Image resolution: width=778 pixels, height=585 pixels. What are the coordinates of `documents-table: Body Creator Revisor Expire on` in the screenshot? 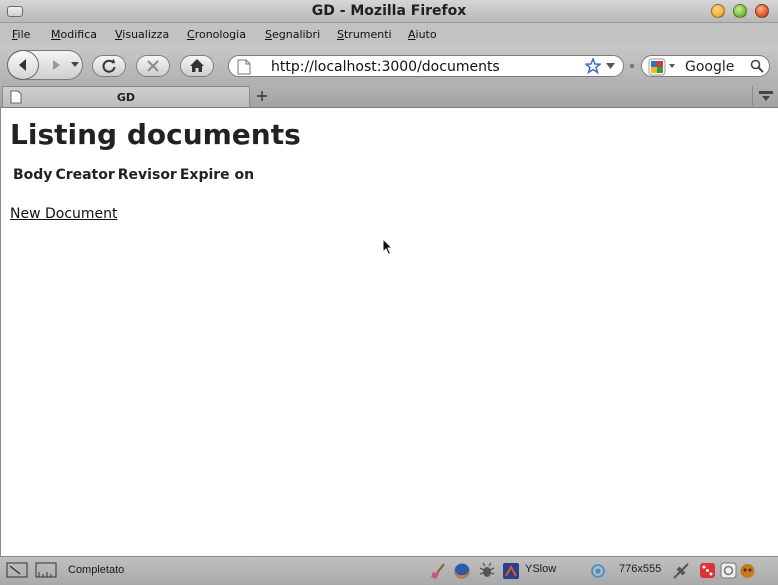 It's located at (133, 175).